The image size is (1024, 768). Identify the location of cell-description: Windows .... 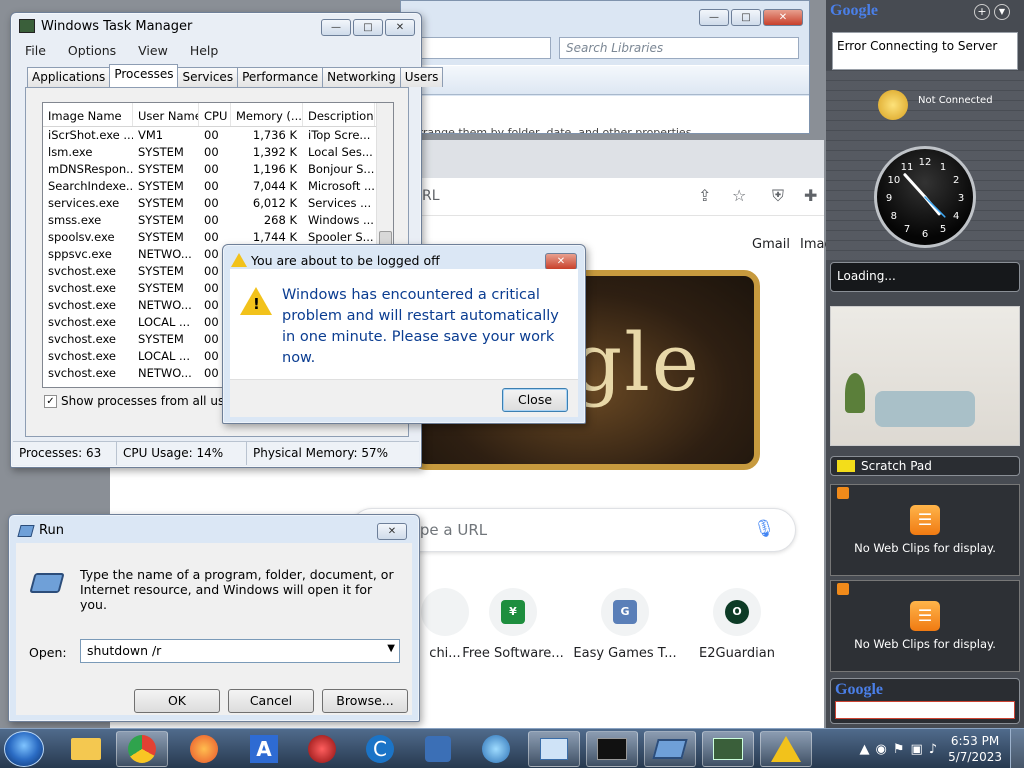
(341, 220).